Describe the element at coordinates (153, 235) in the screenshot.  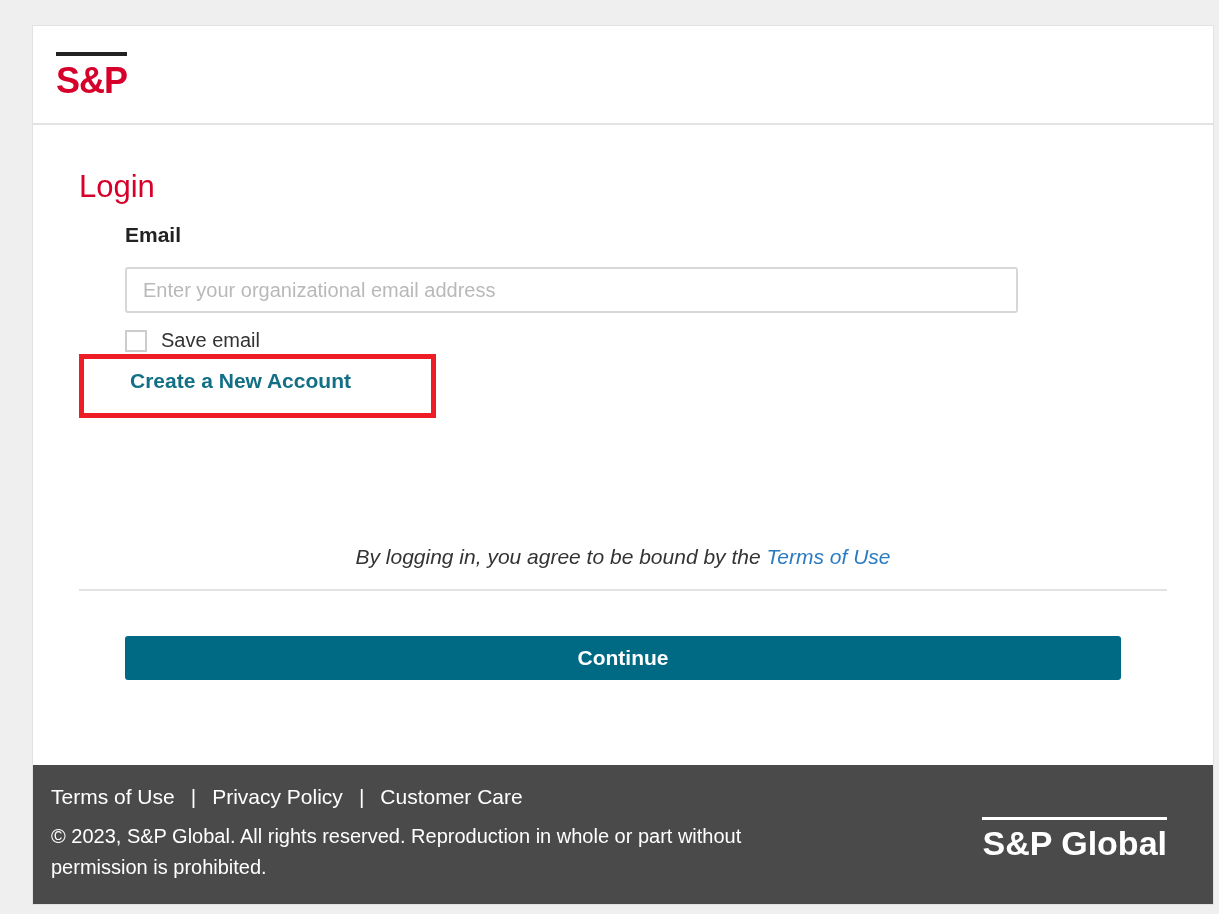
I see `field-label: Email` at that location.